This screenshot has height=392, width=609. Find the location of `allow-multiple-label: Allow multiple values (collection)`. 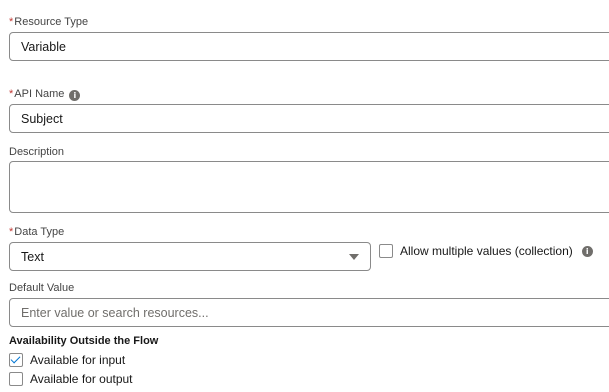

allow-multiple-label: Allow multiple values (collection) is located at coordinates (486, 251).